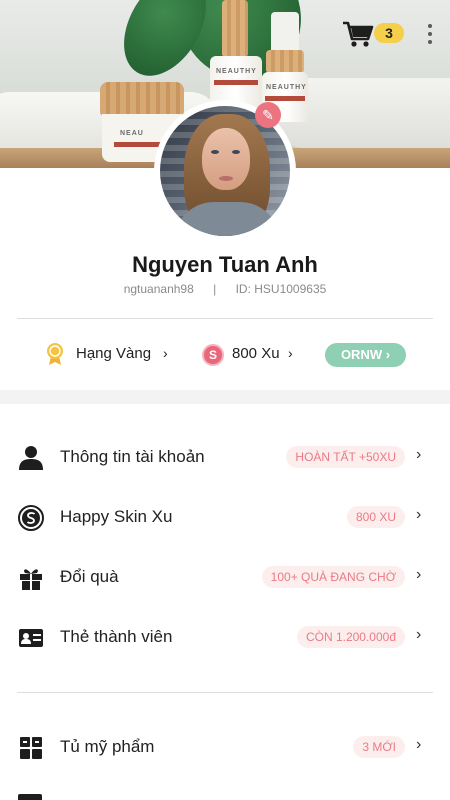 This screenshot has height=800, width=450. I want to click on cart-icon, so click(358, 34).